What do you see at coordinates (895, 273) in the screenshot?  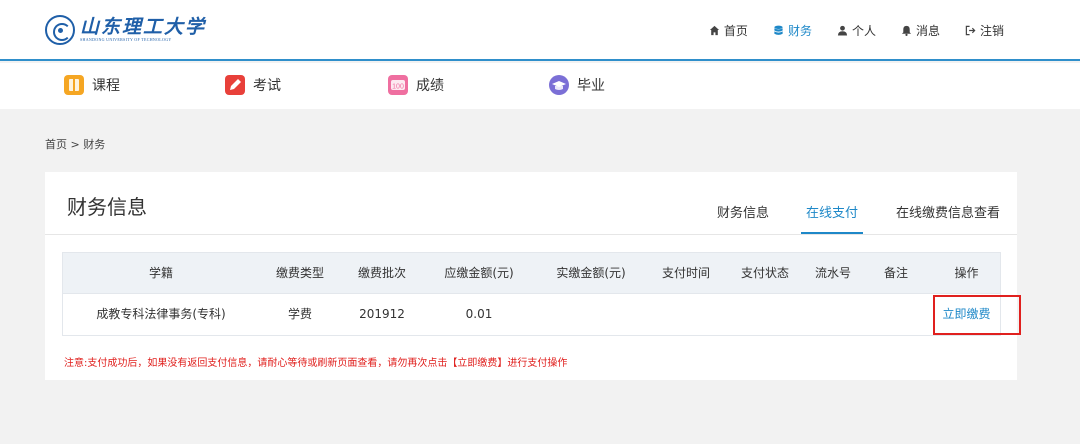 I see `col-remark: 备注` at bounding box center [895, 273].